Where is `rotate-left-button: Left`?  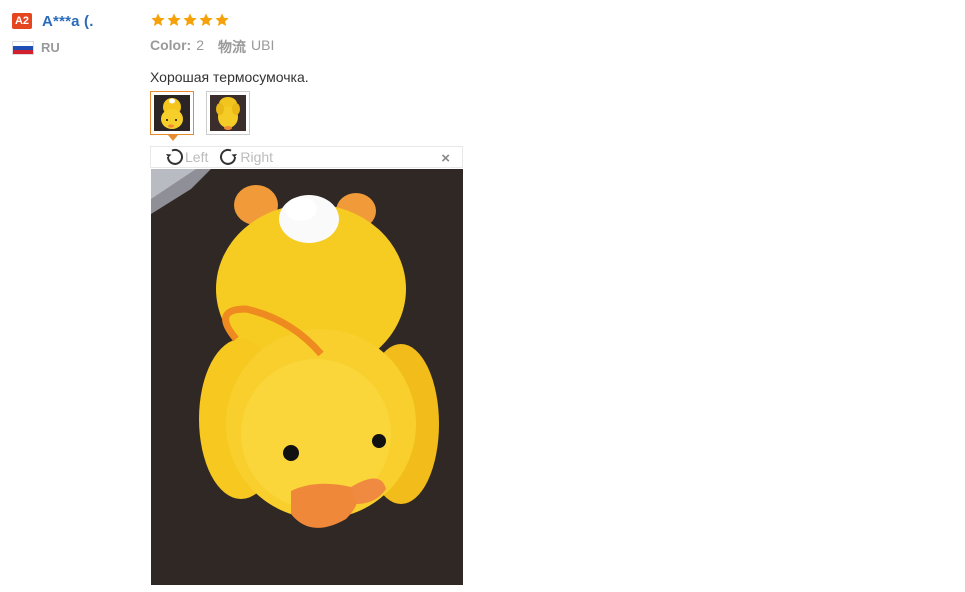
rotate-left-button: Left is located at coordinates (185, 157).